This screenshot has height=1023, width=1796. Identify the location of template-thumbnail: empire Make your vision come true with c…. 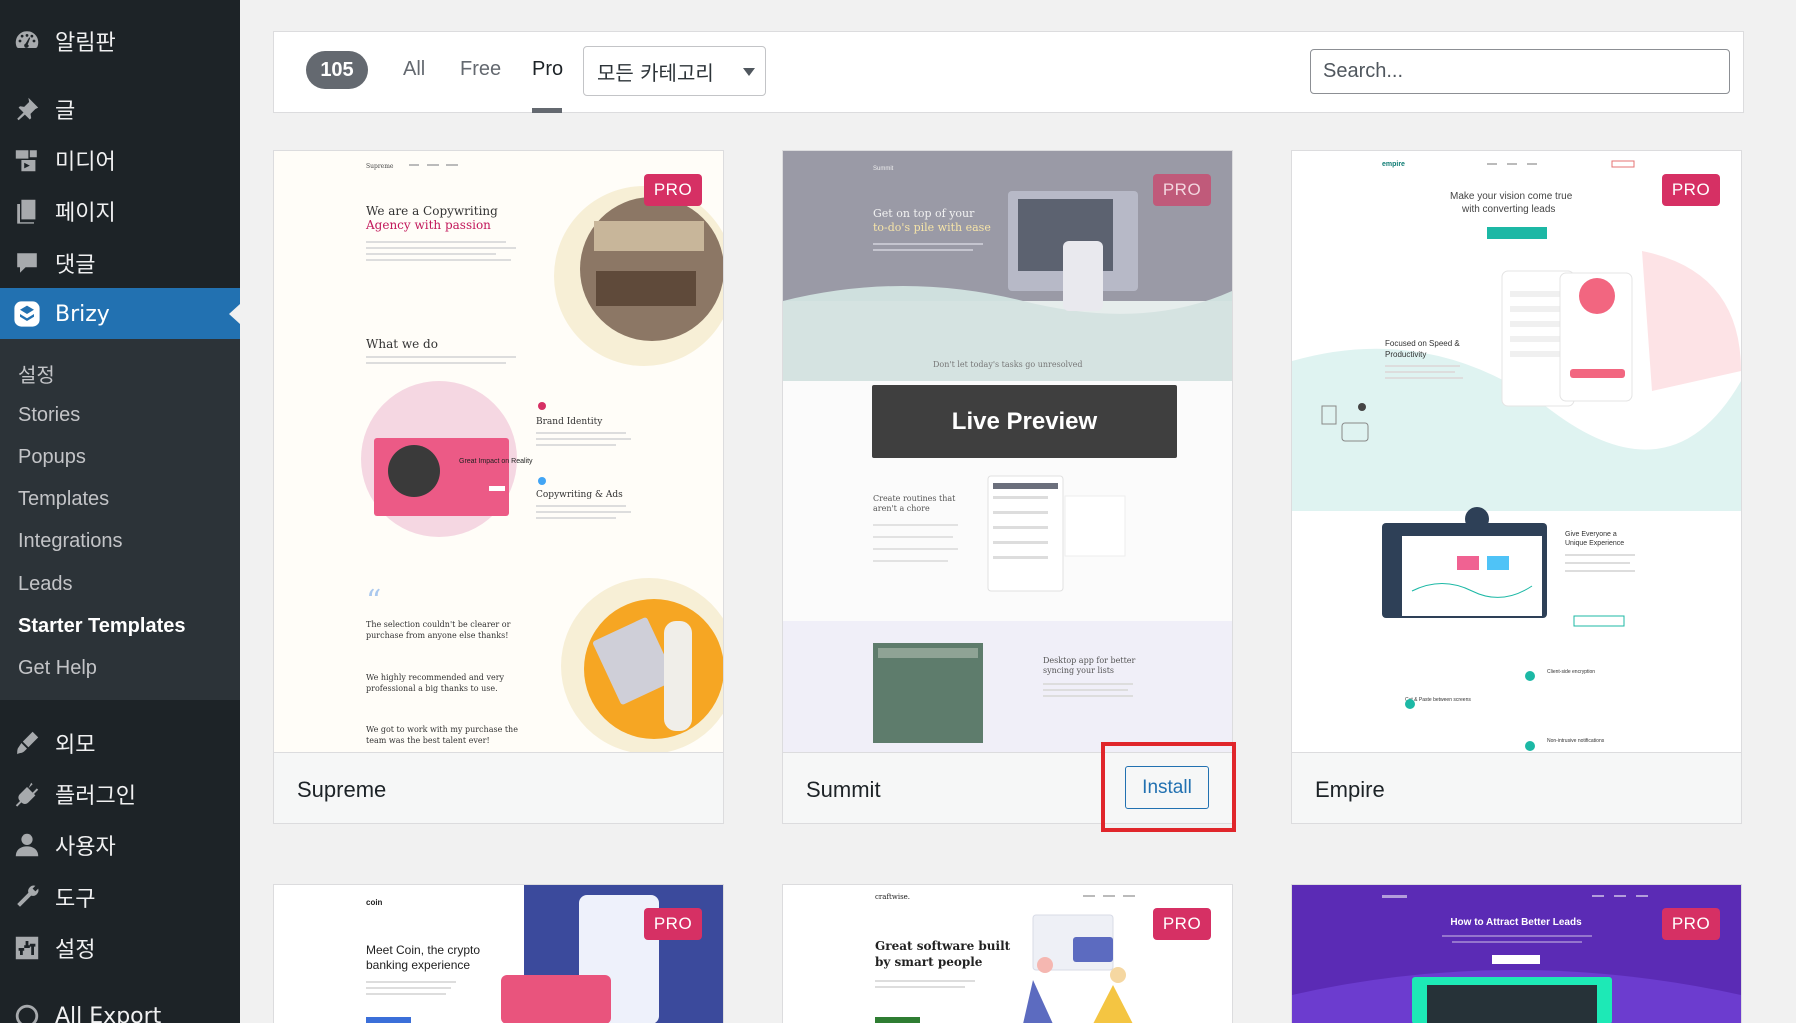
(1516, 451).